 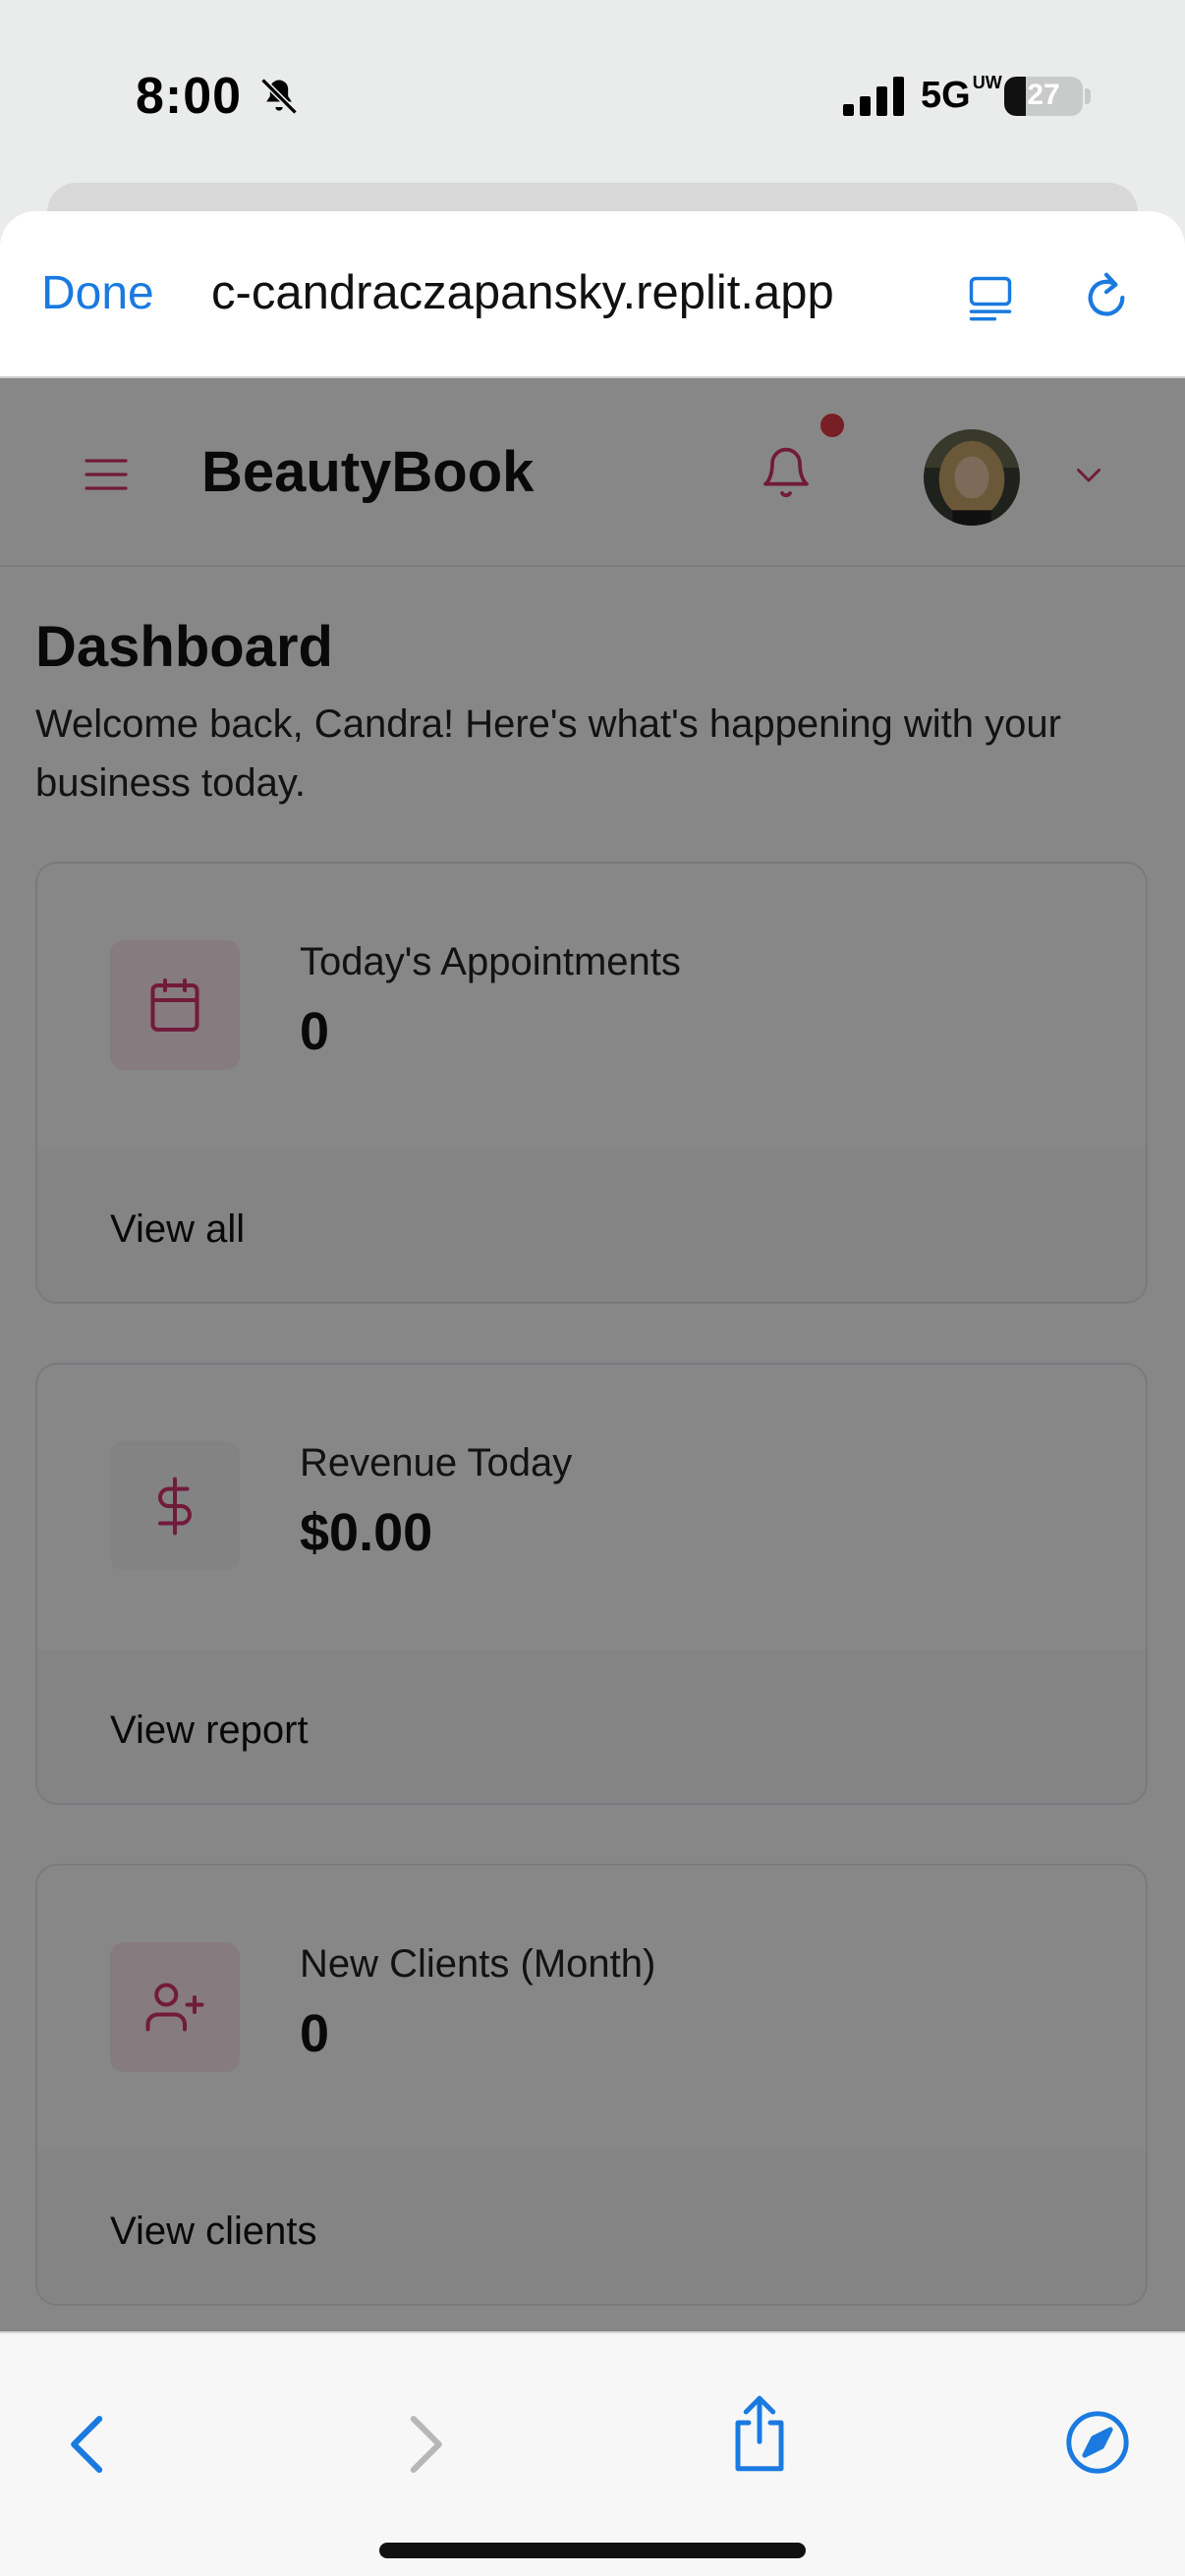 I want to click on home-indicator, so click(x=592, y=2550).